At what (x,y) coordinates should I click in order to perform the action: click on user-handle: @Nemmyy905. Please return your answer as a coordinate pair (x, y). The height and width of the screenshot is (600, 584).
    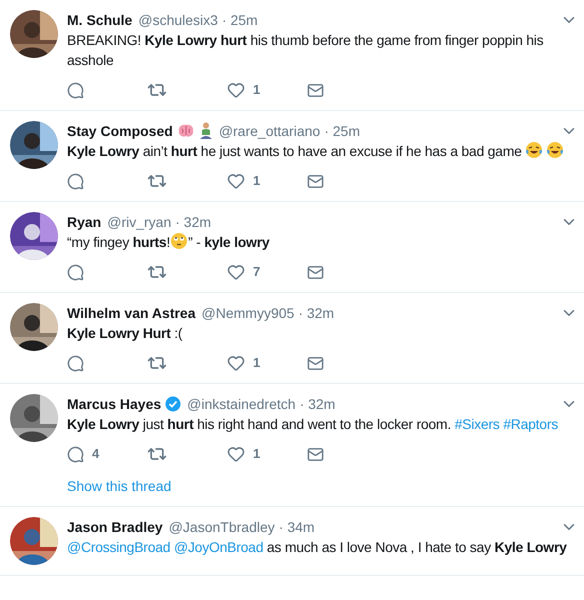
    Looking at the image, I should click on (248, 313).